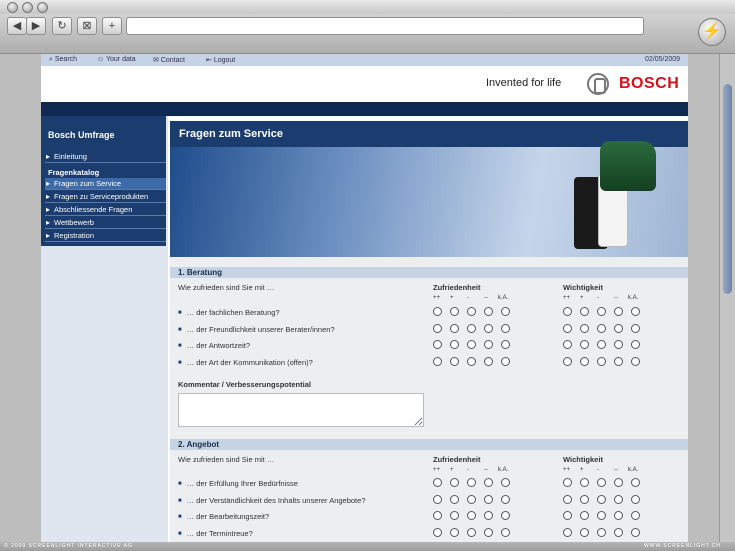 This screenshot has width=735, height=551. I want to click on close-window-button, so click(12, 7).